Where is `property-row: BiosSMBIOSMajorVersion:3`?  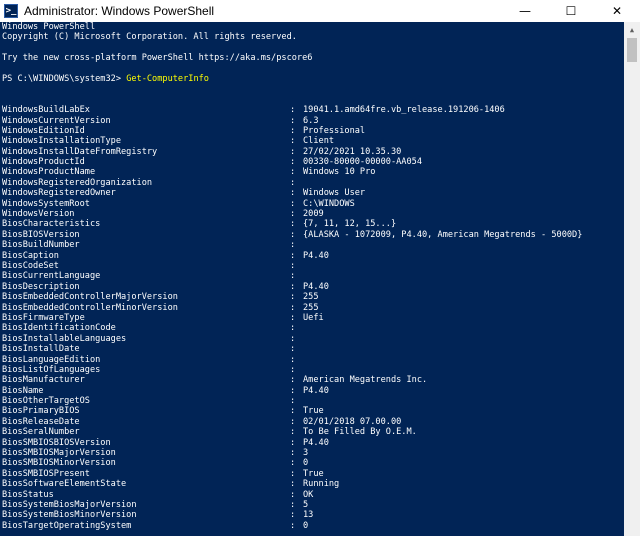
property-row: BiosSMBIOSMajorVersion:3 is located at coordinates (312, 453).